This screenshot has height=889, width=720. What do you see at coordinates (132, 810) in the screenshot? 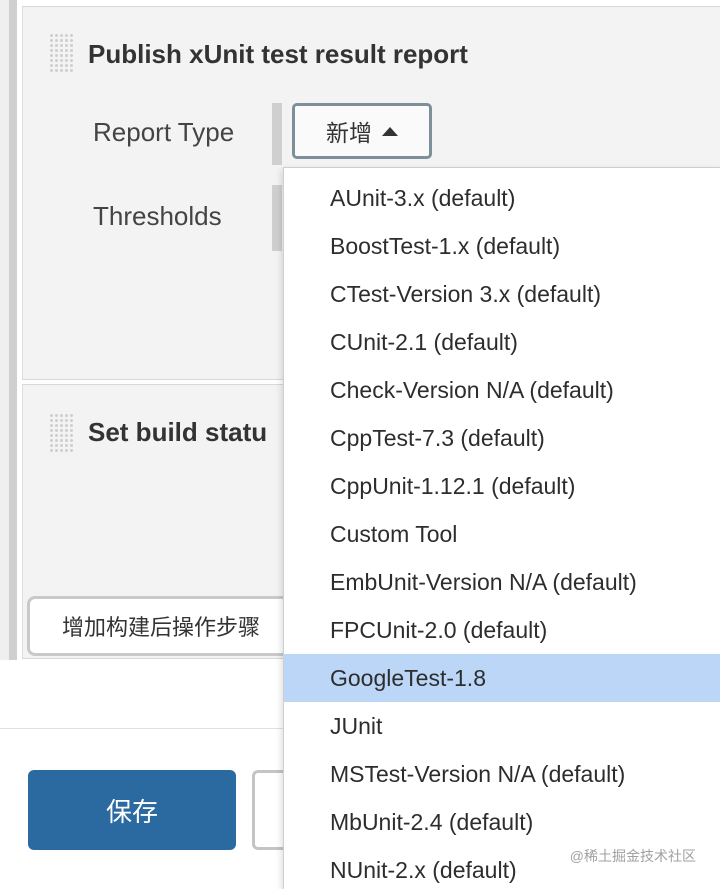
I see `save-button: 保存` at bounding box center [132, 810].